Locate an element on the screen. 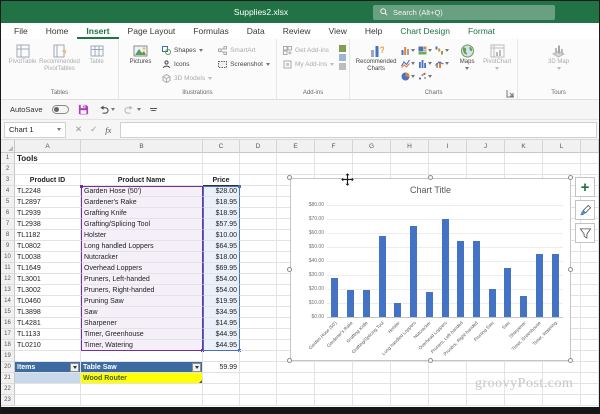 This screenshot has width=600, height=414. addin-mini-icons is located at coordinates (343, 56).